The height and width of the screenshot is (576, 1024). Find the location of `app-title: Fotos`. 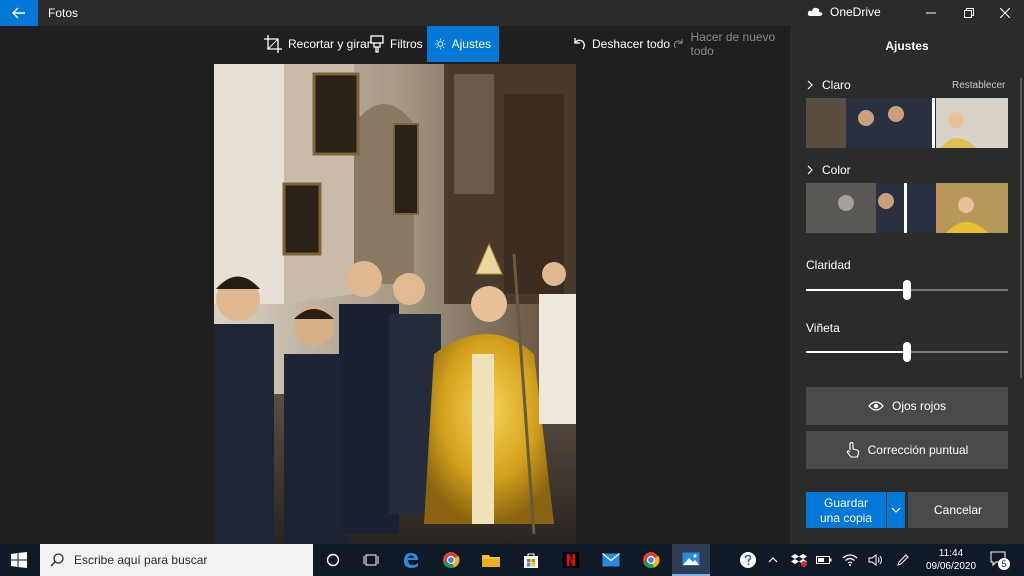

app-title: Fotos is located at coordinates (63, 13).